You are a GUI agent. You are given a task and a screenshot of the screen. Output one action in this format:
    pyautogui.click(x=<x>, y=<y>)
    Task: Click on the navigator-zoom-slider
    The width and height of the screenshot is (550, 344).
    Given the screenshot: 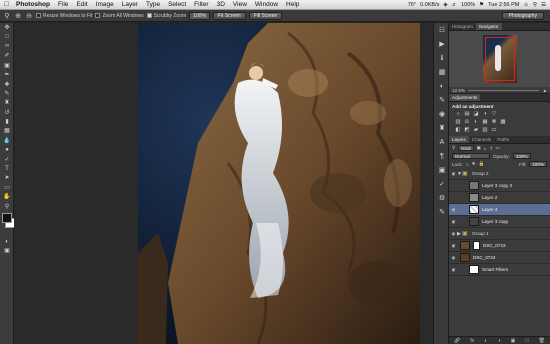 What is the action you would take?
    pyautogui.click(x=504, y=90)
    